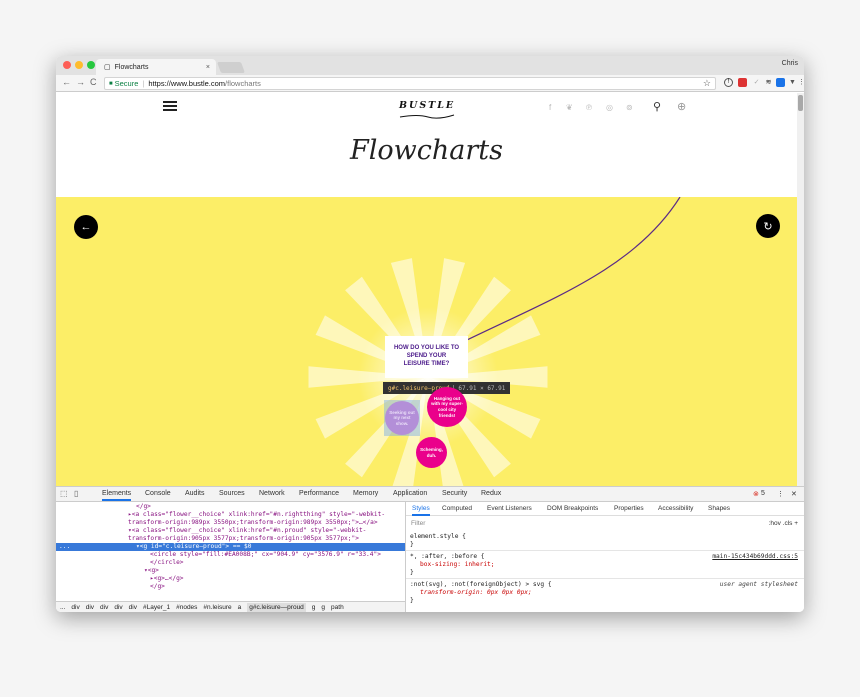 Image resolution: width=860 pixels, height=697 pixels. Describe the element at coordinates (230, 579) in the screenshot. I see `dom-node: ▸<g>…</g>` at that location.